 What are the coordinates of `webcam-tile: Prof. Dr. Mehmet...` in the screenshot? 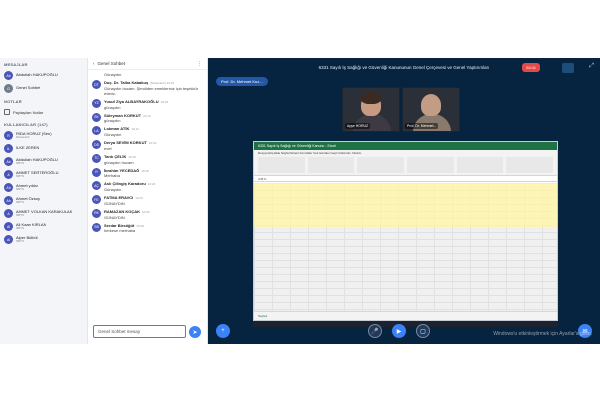 It's located at (431, 109).